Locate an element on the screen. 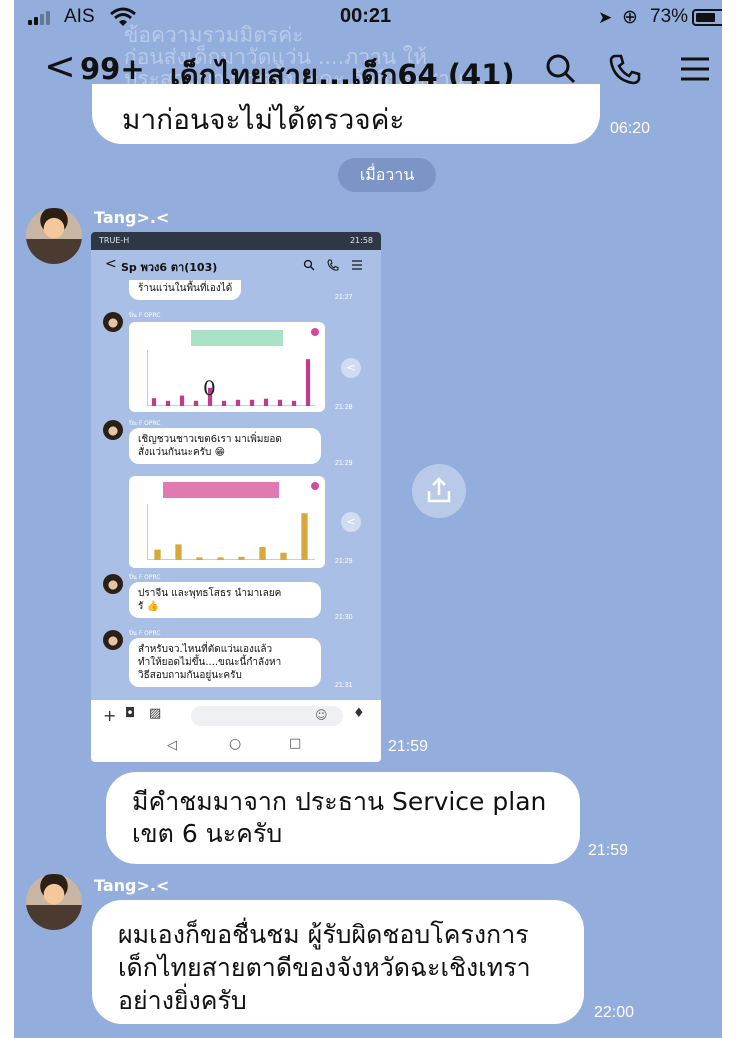 The height and width of the screenshot is (1038, 736). inner-search-icon is located at coordinates (309, 265).